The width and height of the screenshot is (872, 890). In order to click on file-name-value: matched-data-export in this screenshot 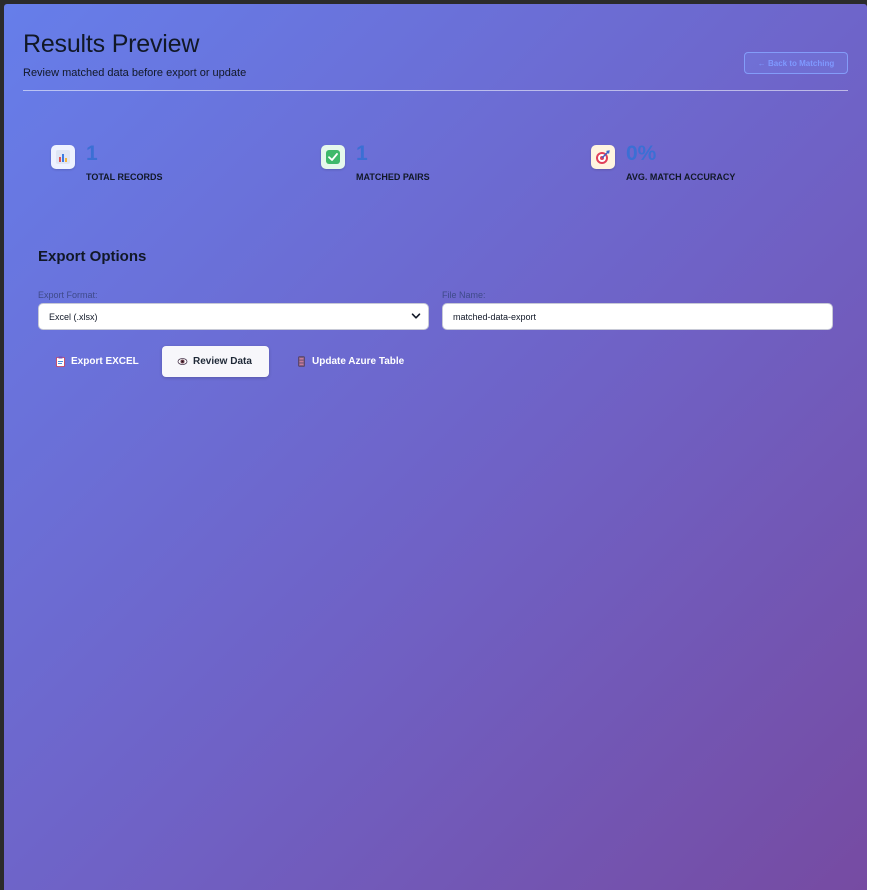, I will do `click(495, 316)`.